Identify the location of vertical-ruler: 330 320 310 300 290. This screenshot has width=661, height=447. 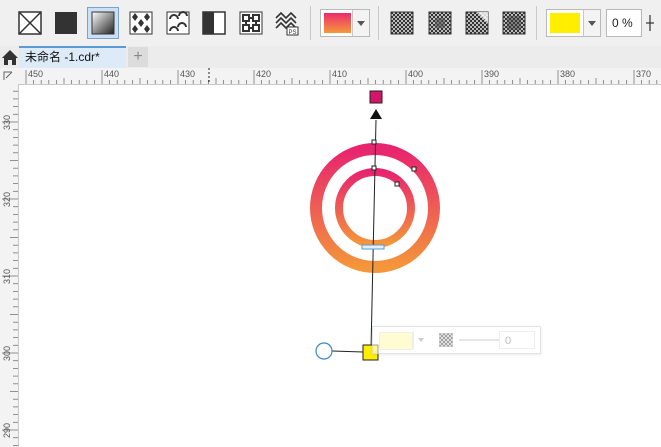
(9, 265).